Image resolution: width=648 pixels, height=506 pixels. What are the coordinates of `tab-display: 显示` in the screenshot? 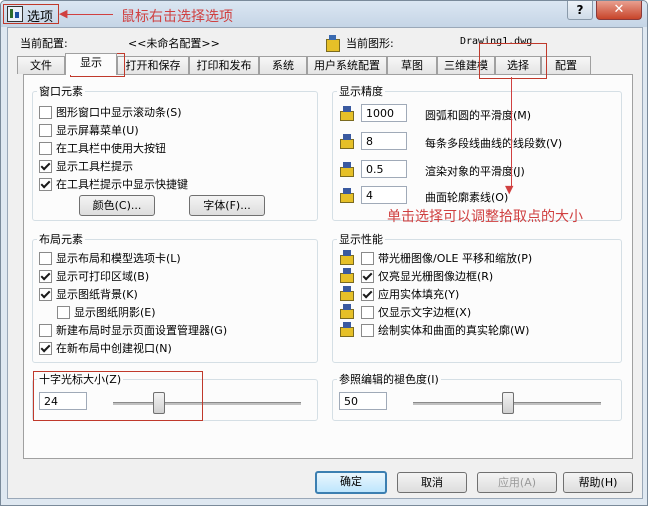 It's located at (91, 64).